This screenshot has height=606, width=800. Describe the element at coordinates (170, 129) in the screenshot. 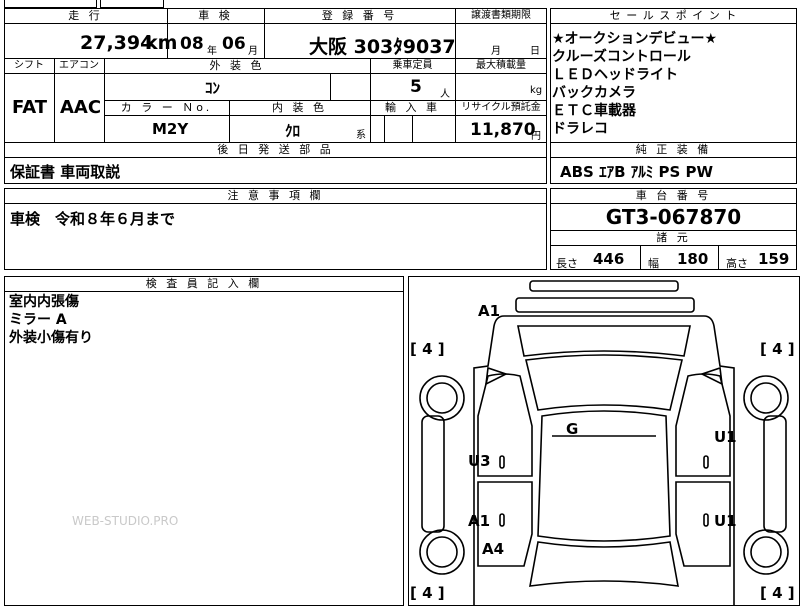

I see `color-no-value: M2Y` at that location.